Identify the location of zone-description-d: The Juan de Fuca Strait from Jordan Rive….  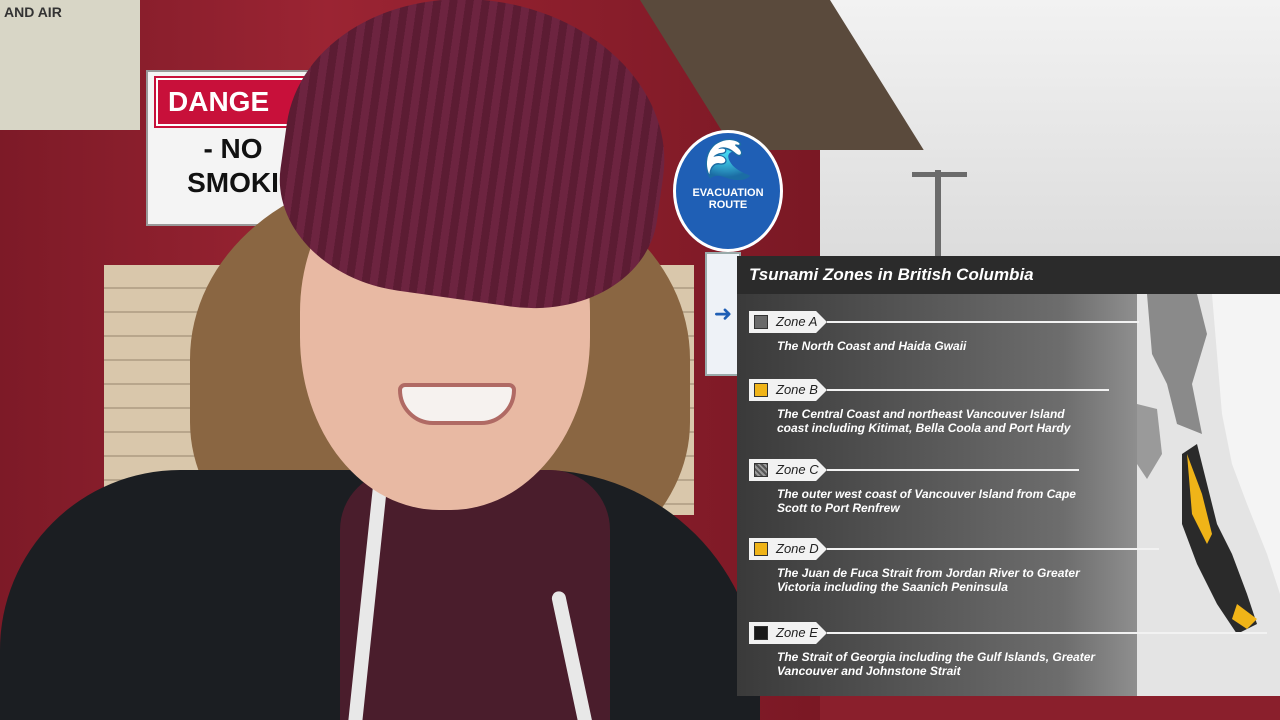
(928, 580).